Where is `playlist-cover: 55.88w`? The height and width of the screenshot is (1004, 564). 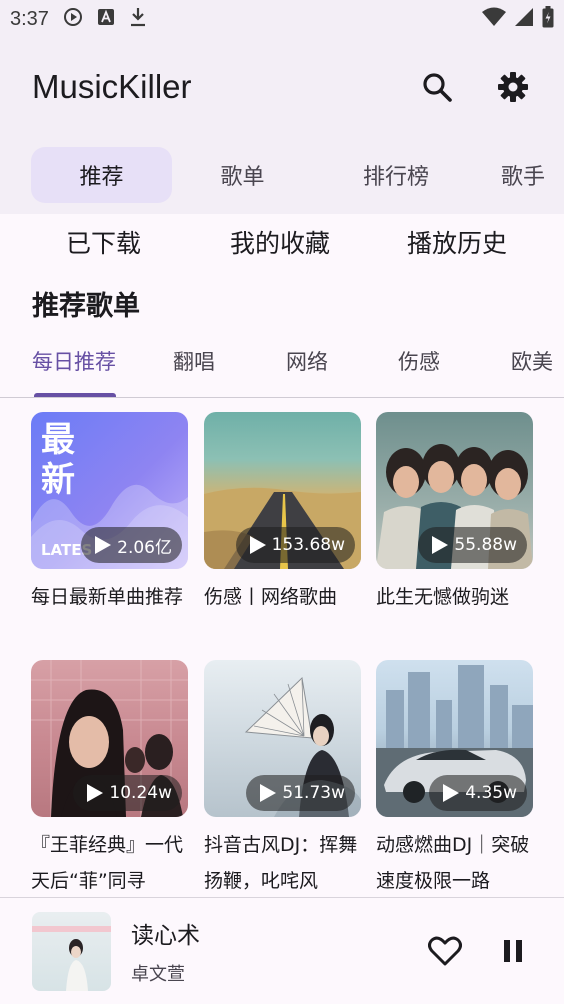
playlist-cover: 55.88w is located at coordinates (454, 490).